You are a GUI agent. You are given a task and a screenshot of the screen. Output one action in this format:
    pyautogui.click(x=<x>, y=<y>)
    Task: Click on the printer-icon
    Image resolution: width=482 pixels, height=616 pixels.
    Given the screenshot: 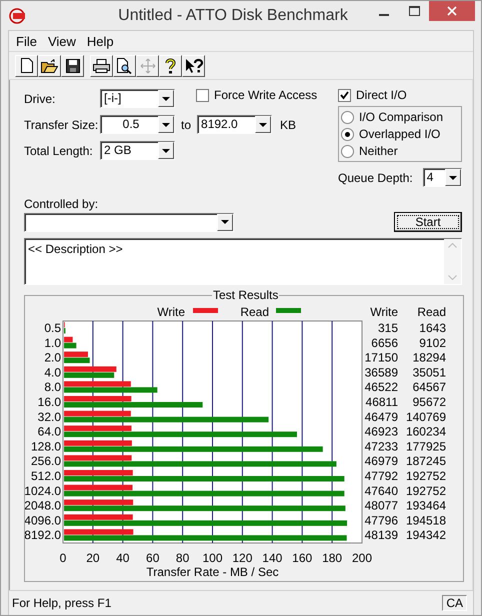 What is the action you would take?
    pyautogui.click(x=101, y=65)
    